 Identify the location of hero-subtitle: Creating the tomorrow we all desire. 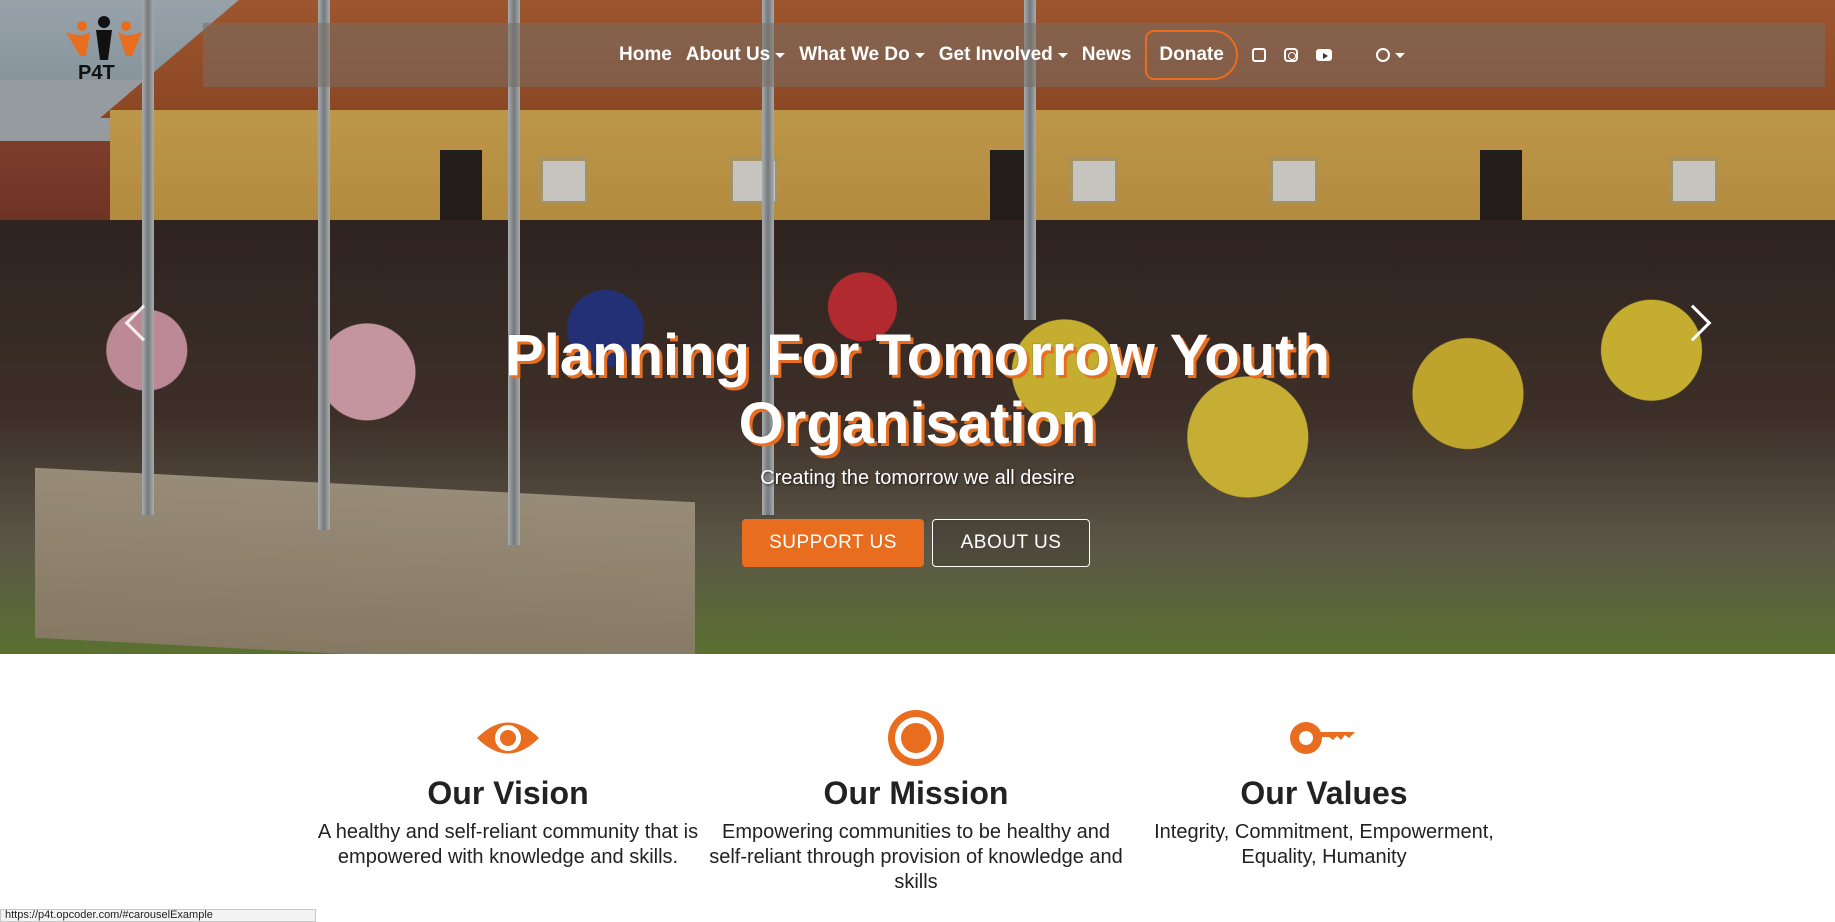
(917, 478).